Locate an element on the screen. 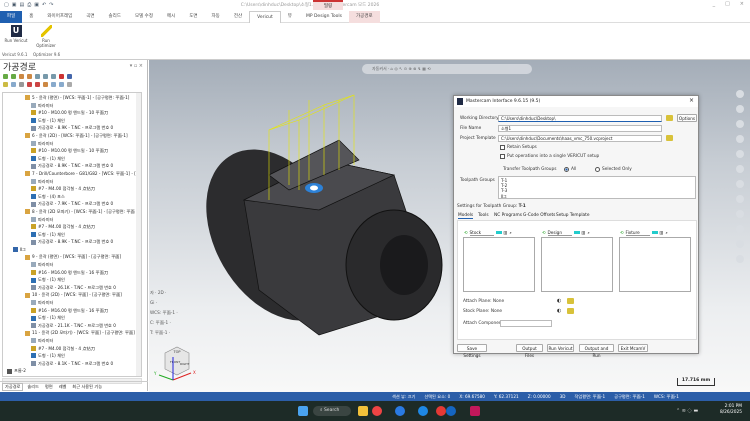  output-and-run-button: Output and Run is located at coordinates (596, 351).